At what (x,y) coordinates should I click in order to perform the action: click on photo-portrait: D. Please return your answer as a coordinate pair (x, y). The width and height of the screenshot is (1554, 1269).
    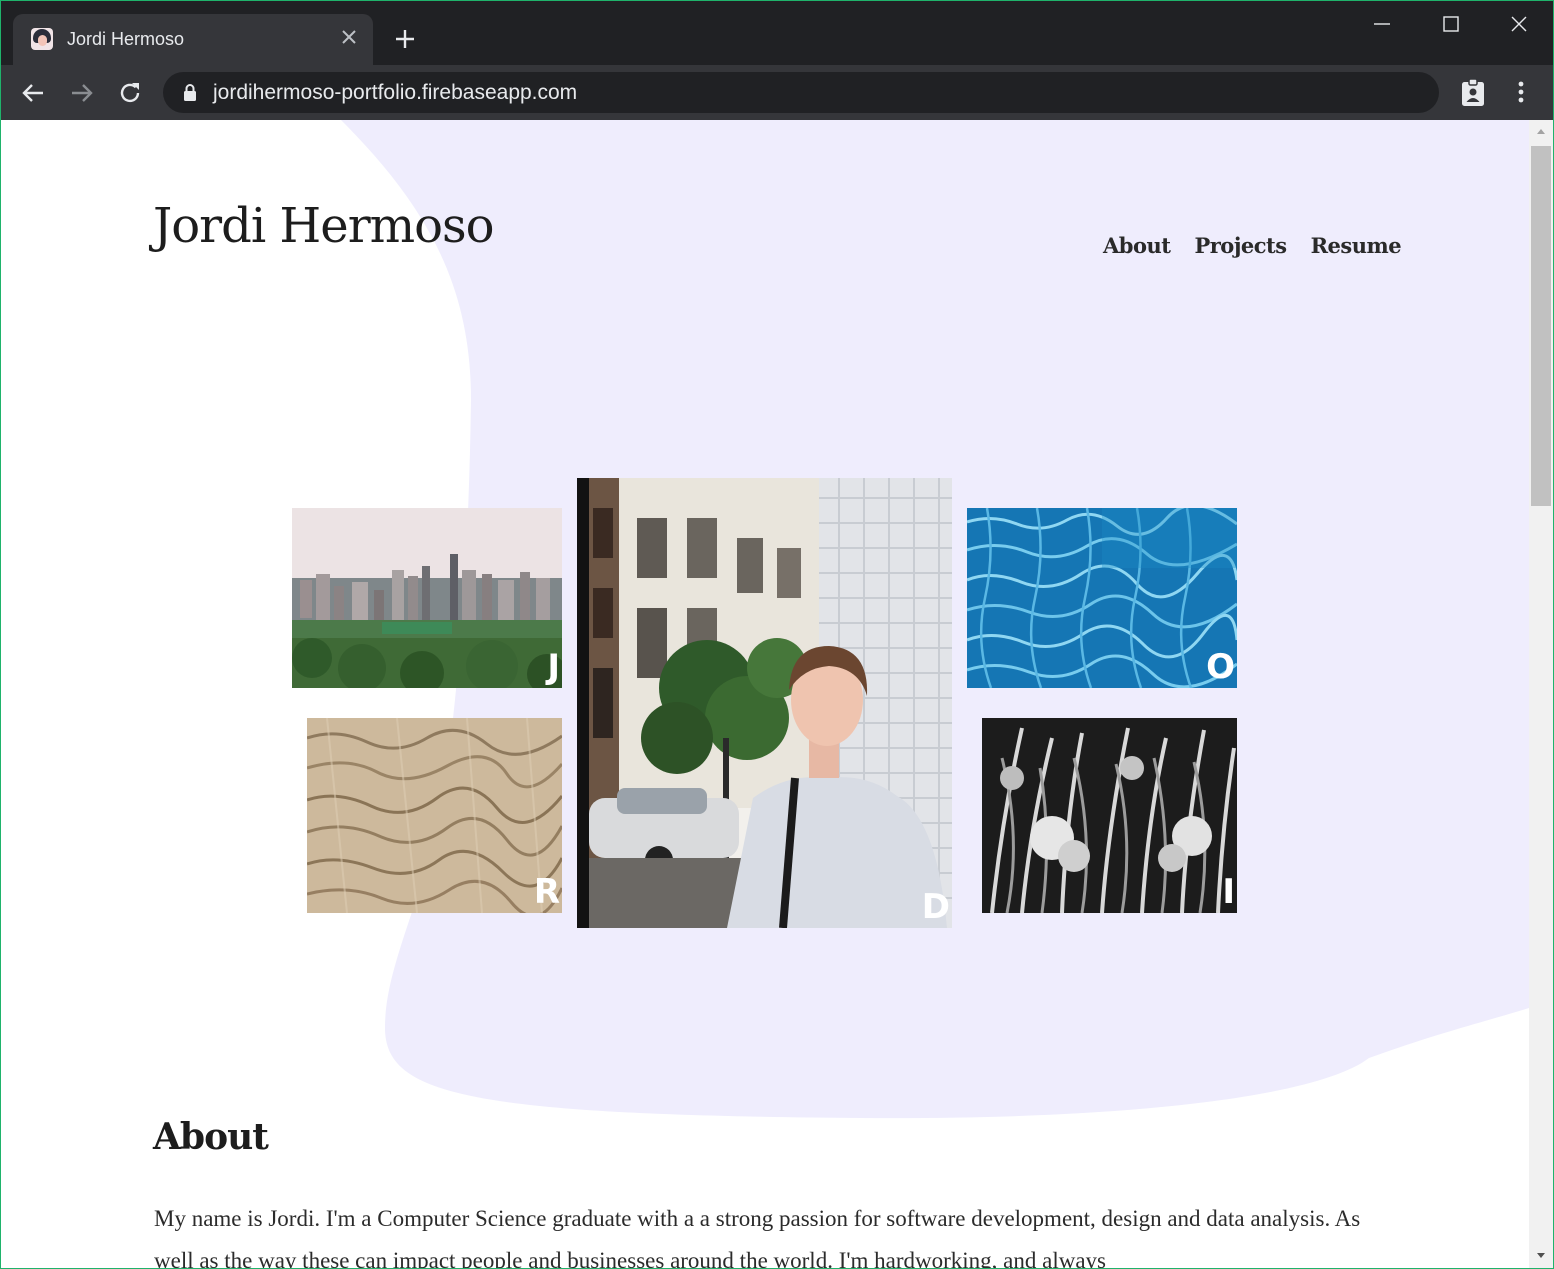
    Looking at the image, I should click on (764, 703).